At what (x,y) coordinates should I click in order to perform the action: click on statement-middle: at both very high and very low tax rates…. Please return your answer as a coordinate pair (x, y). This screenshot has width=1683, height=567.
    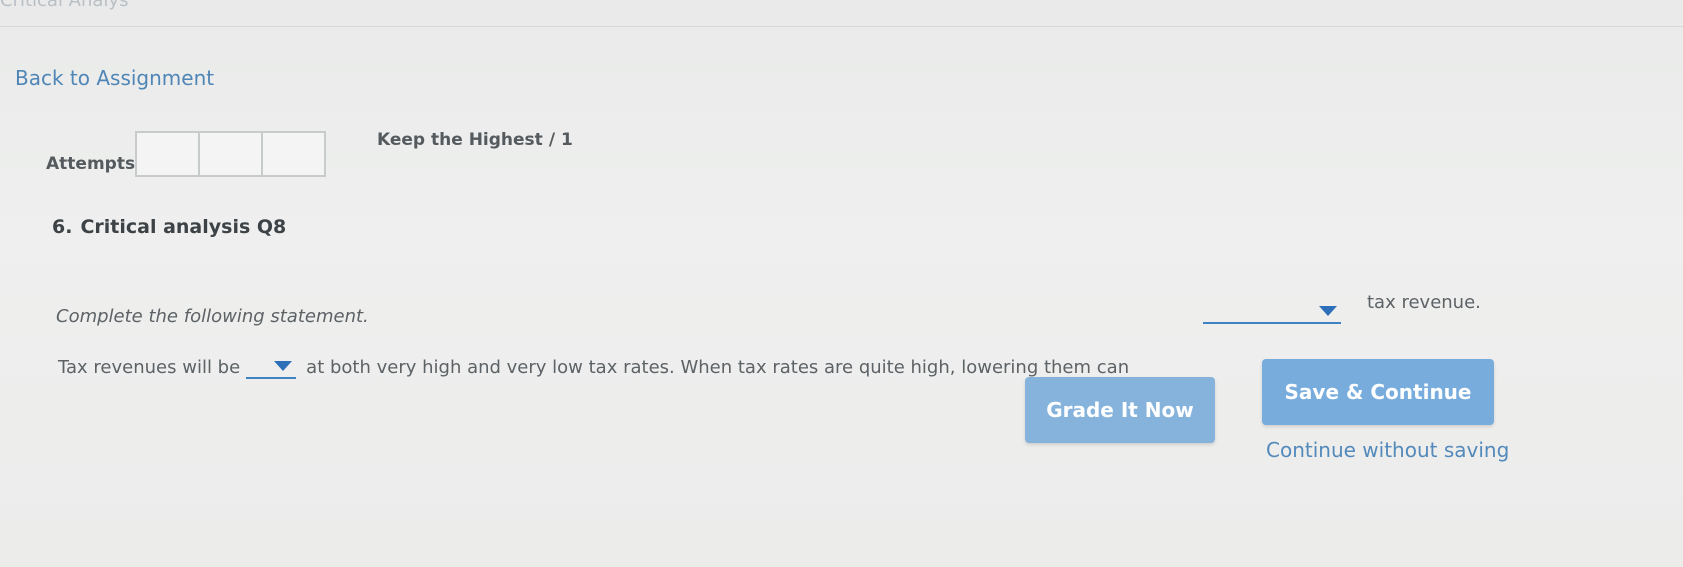
    Looking at the image, I should click on (718, 367).